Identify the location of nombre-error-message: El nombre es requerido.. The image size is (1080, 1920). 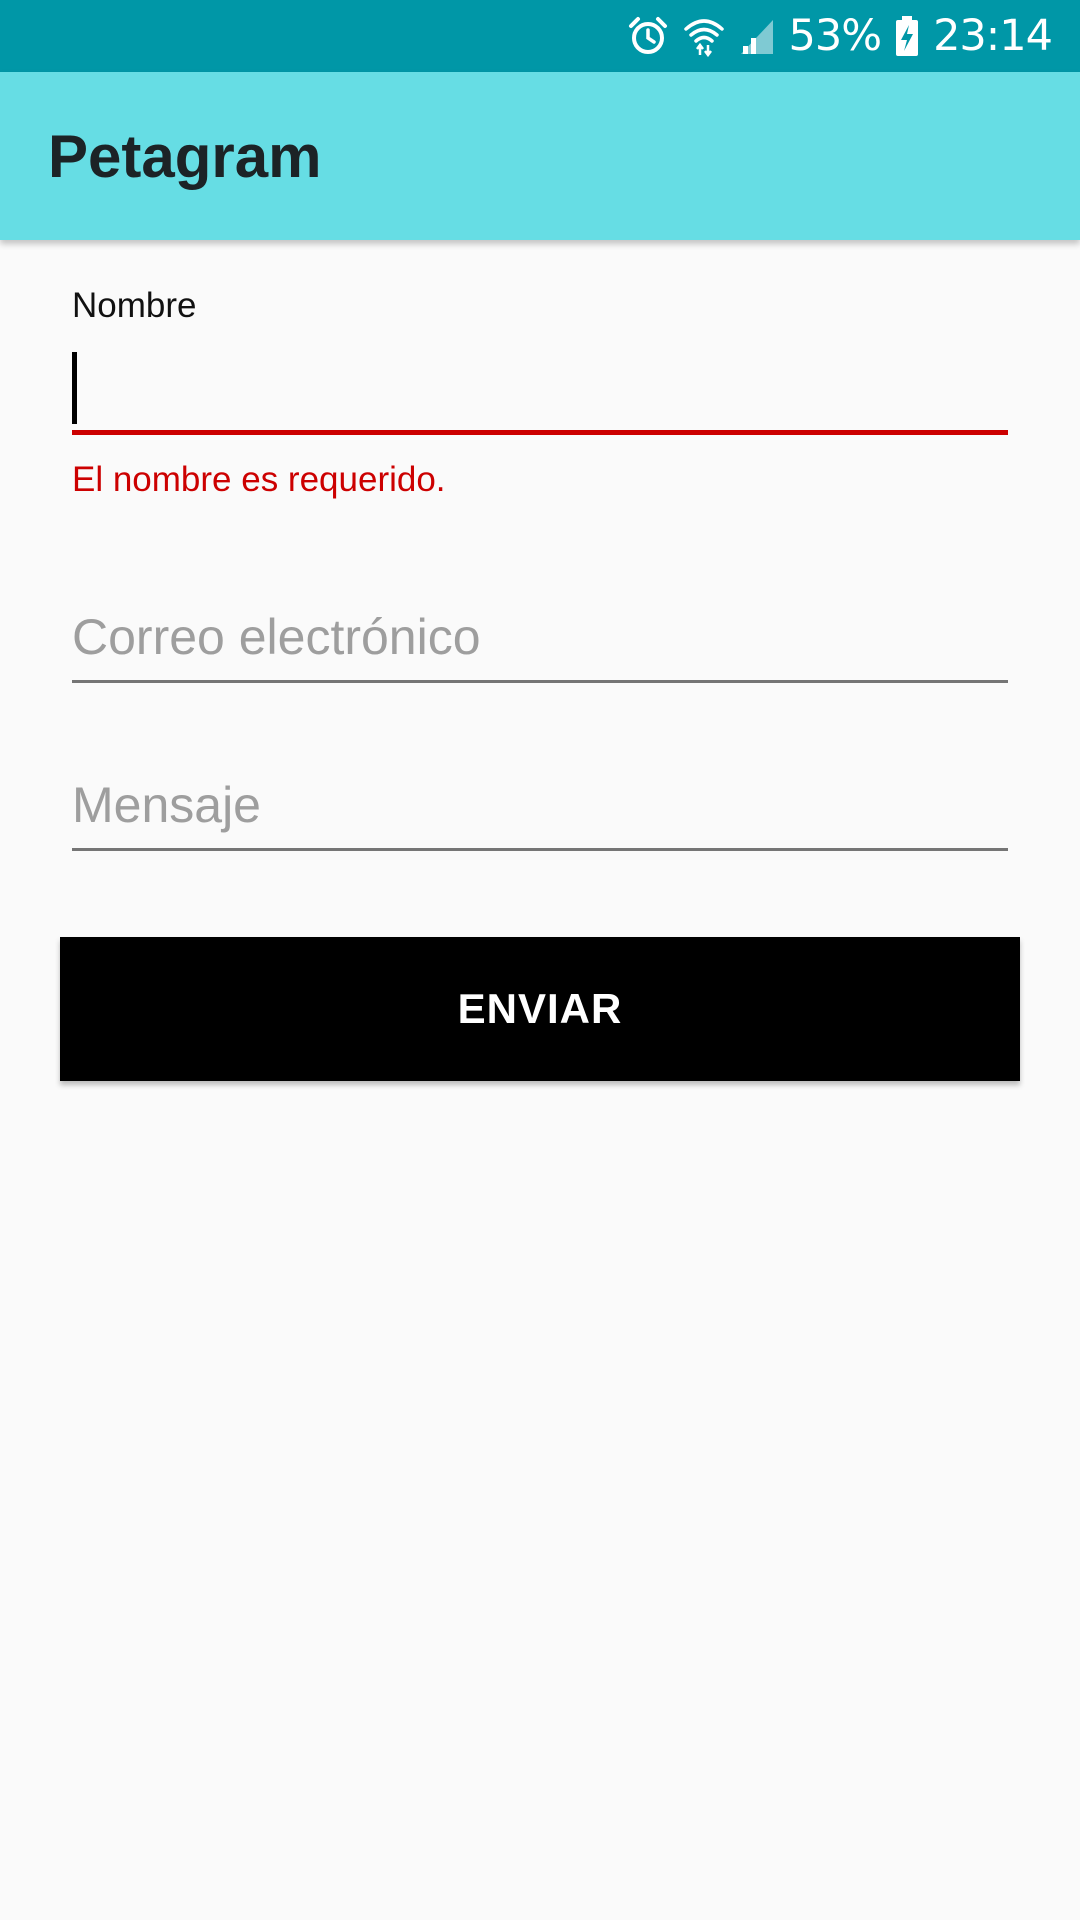
(259, 479).